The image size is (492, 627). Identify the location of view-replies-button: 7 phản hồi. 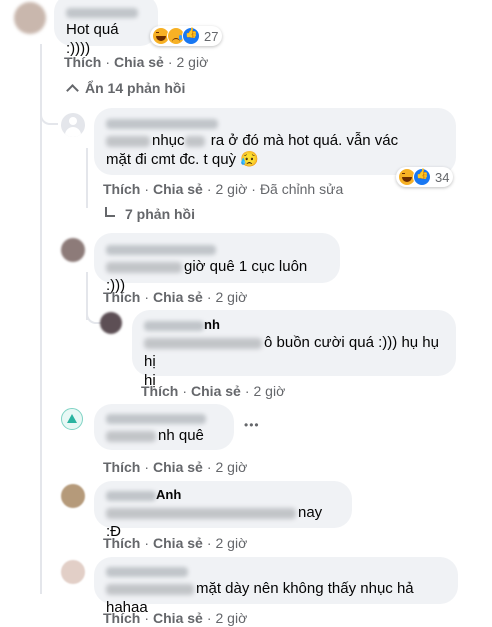
(150, 214).